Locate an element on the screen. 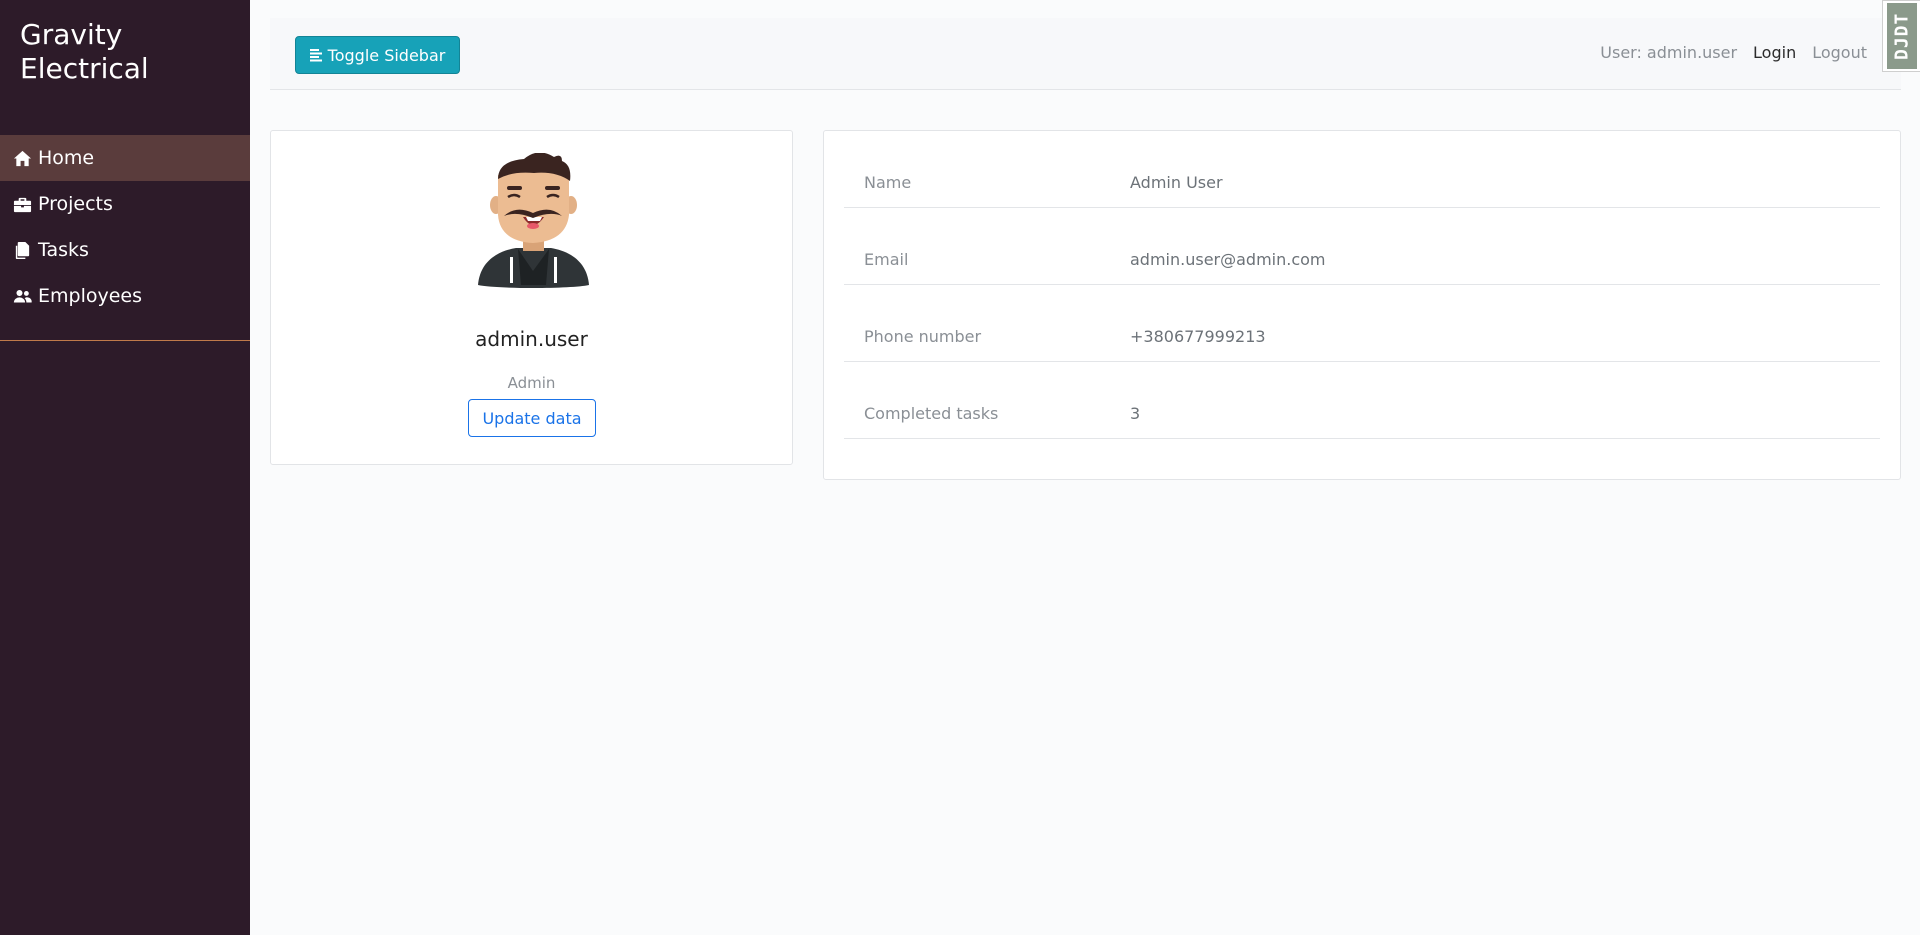  home-icon is located at coordinates (22, 158).